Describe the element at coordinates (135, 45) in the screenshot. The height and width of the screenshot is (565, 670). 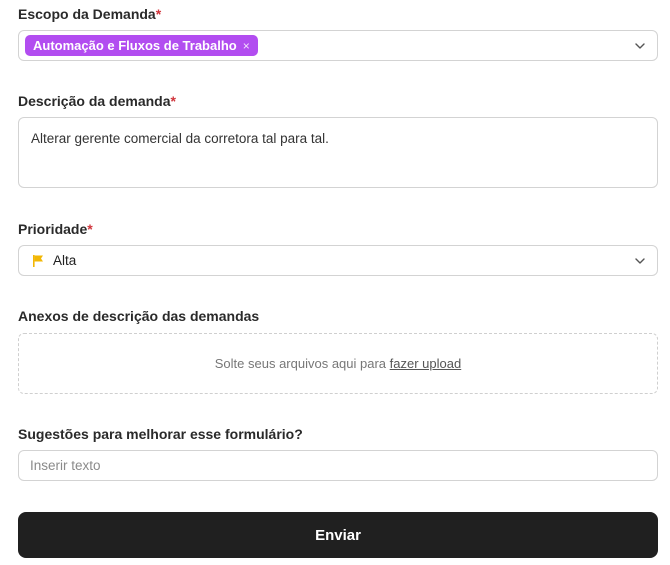
I see `escopo-tag-label: Automação e Fluxos de Trabalho` at that location.